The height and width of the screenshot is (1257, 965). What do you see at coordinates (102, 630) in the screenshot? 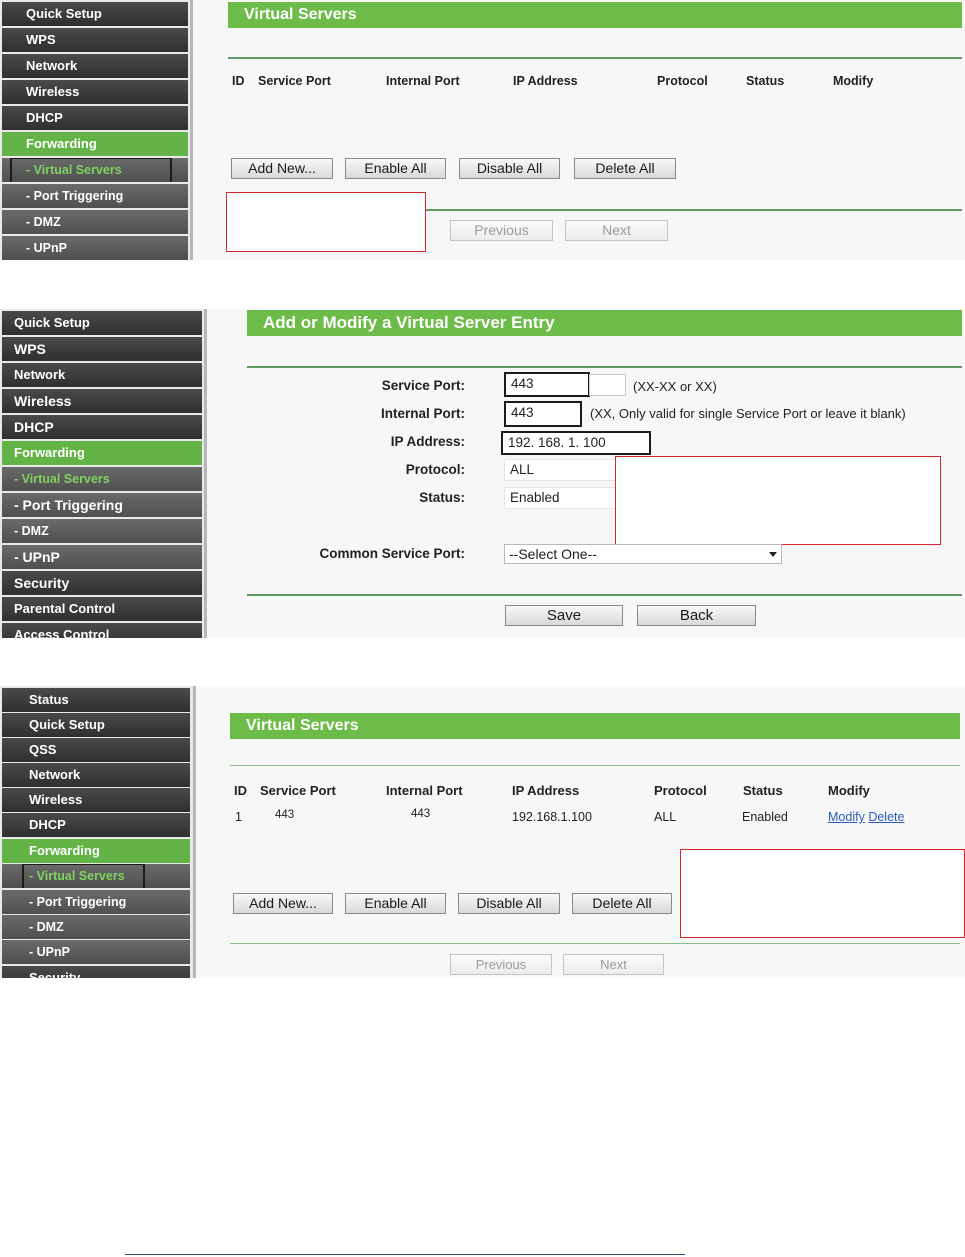
I see `menu-access-control: Access Control` at bounding box center [102, 630].